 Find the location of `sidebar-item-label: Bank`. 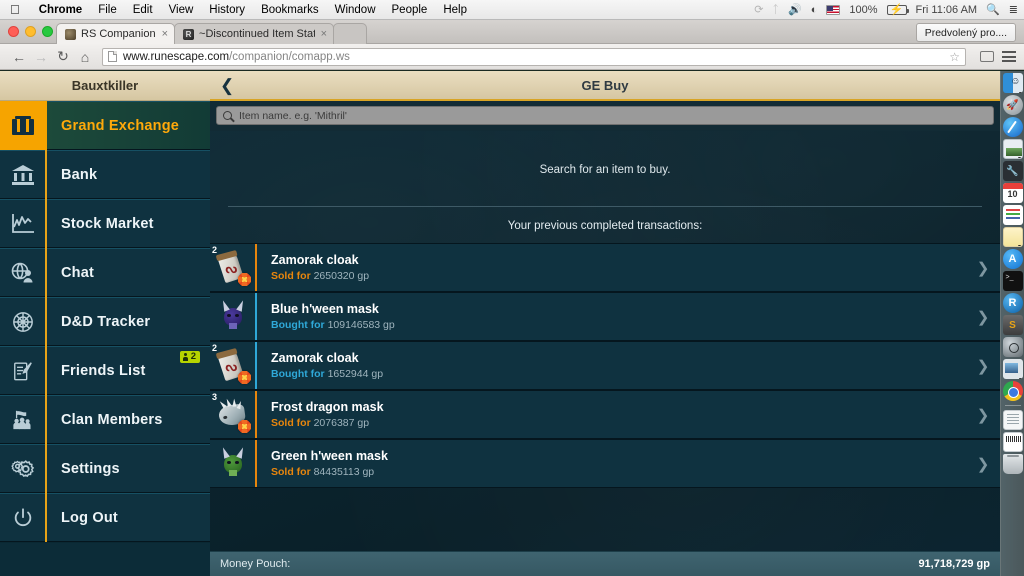

sidebar-item-label: Bank is located at coordinates (79, 174).